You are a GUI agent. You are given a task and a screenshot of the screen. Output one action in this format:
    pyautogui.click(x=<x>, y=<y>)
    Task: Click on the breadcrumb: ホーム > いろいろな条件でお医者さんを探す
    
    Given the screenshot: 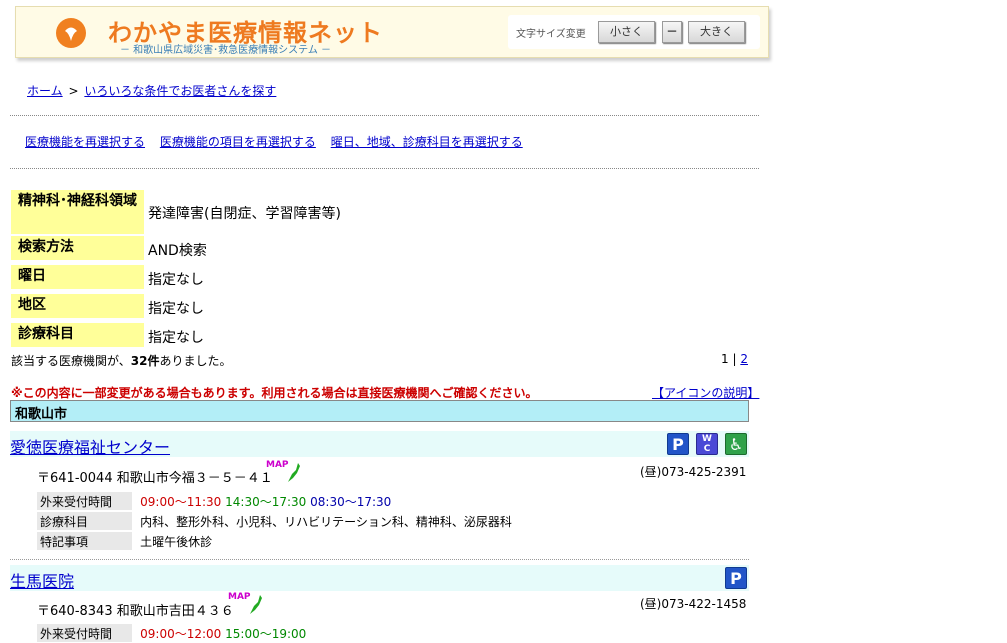 What is the action you would take?
    pyautogui.click(x=151, y=90)
    